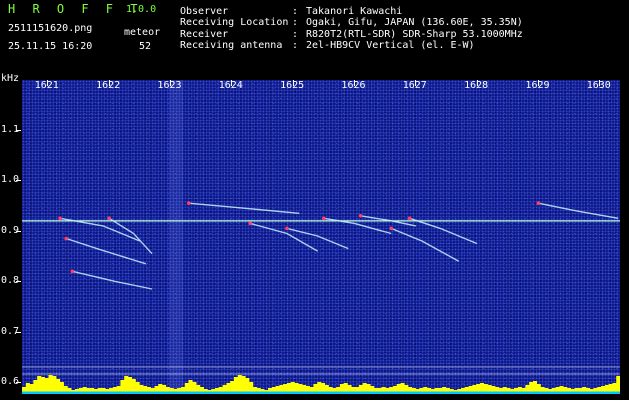  What do you see at coordinates (75, 9) in the screenshot?
I see `app-name: H R O F F T` at bounding box center [75, 9].